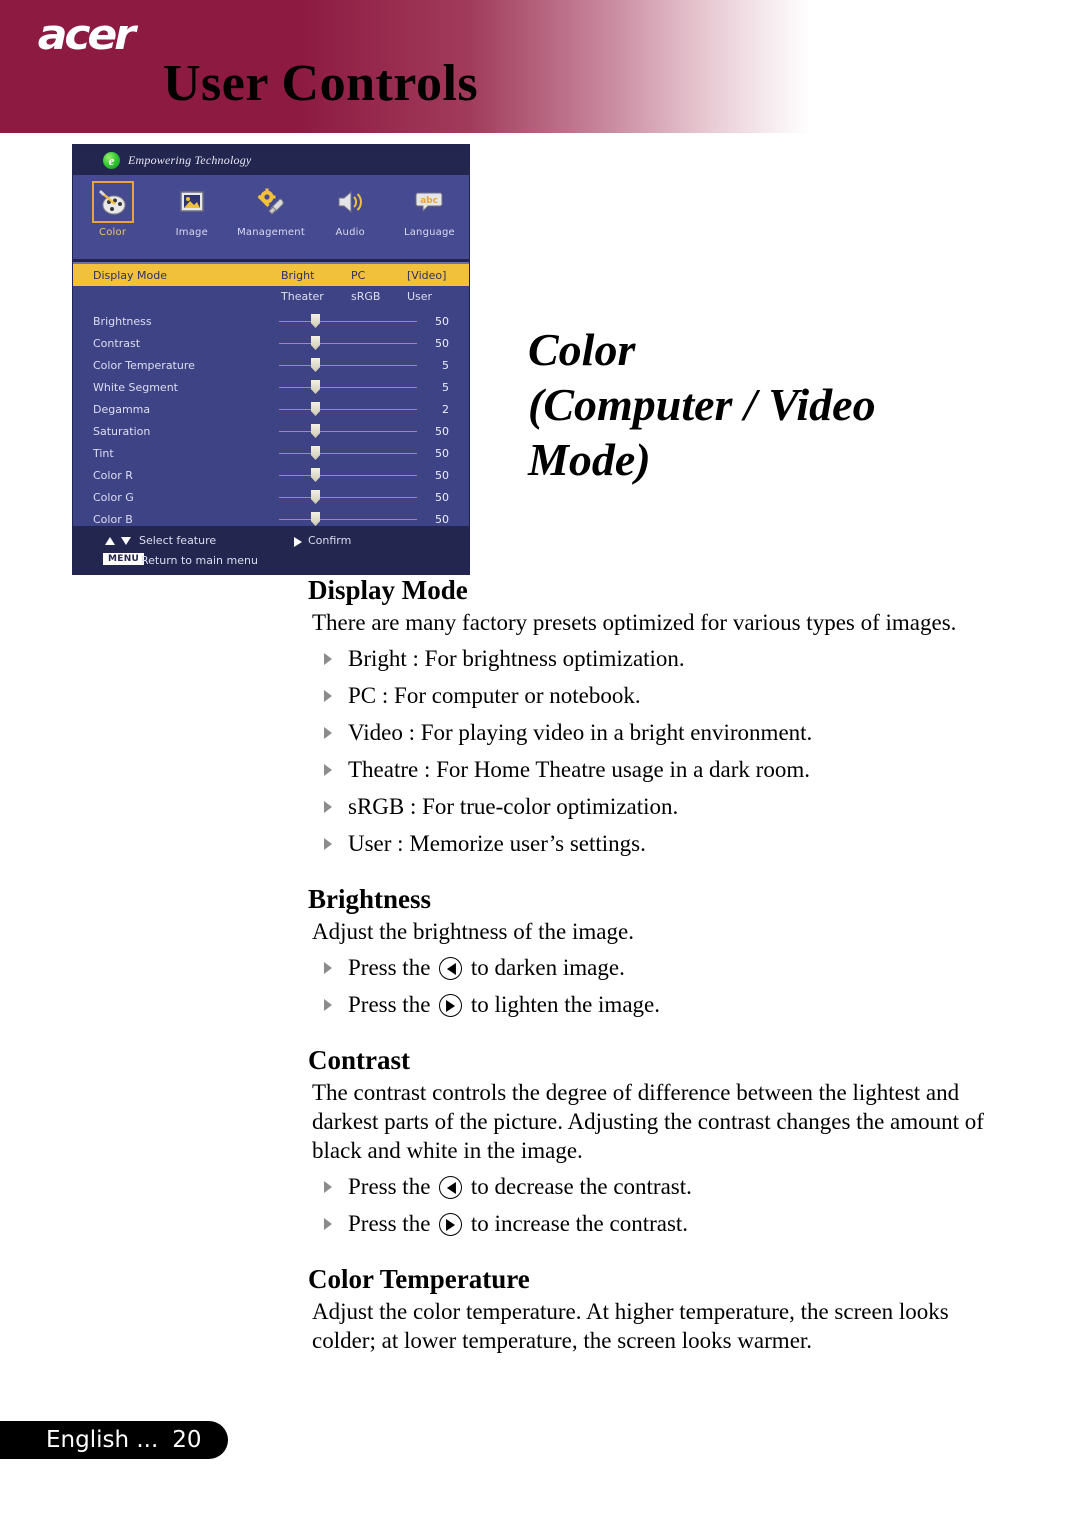 The image size is (1080, 1532). I want to click on confirm-label: Confirm, so click(330, 540).